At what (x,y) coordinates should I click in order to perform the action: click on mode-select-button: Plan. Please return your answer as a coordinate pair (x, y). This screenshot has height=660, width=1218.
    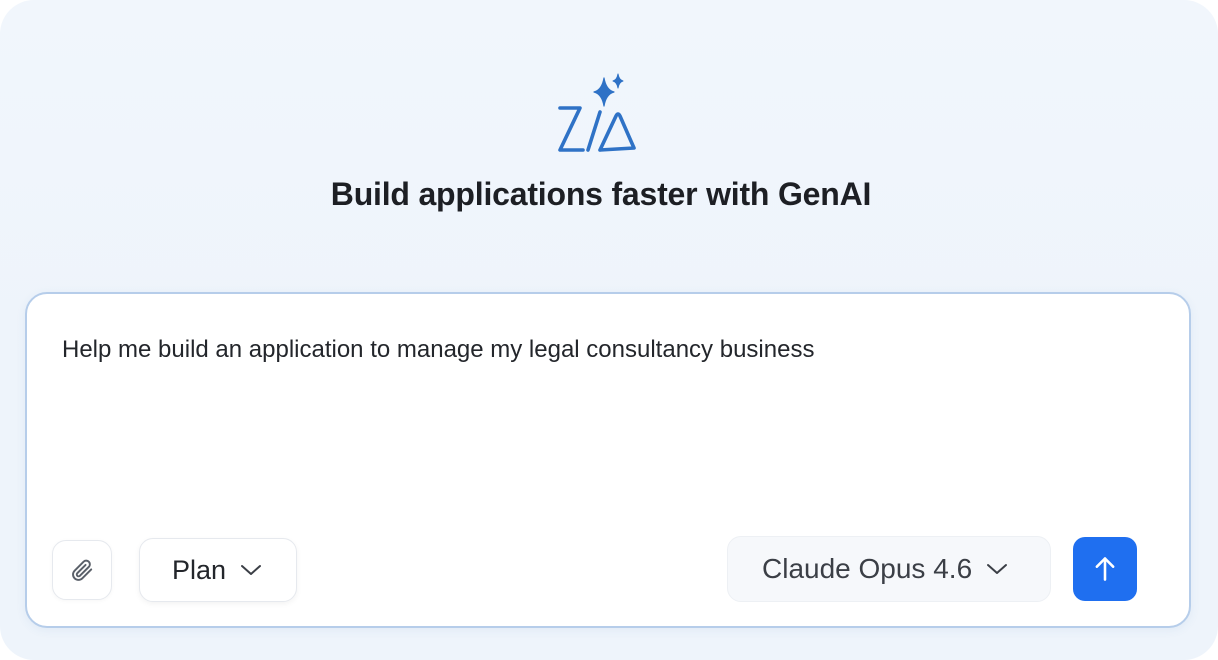
    Looking at the image, I should click on (218, 570).